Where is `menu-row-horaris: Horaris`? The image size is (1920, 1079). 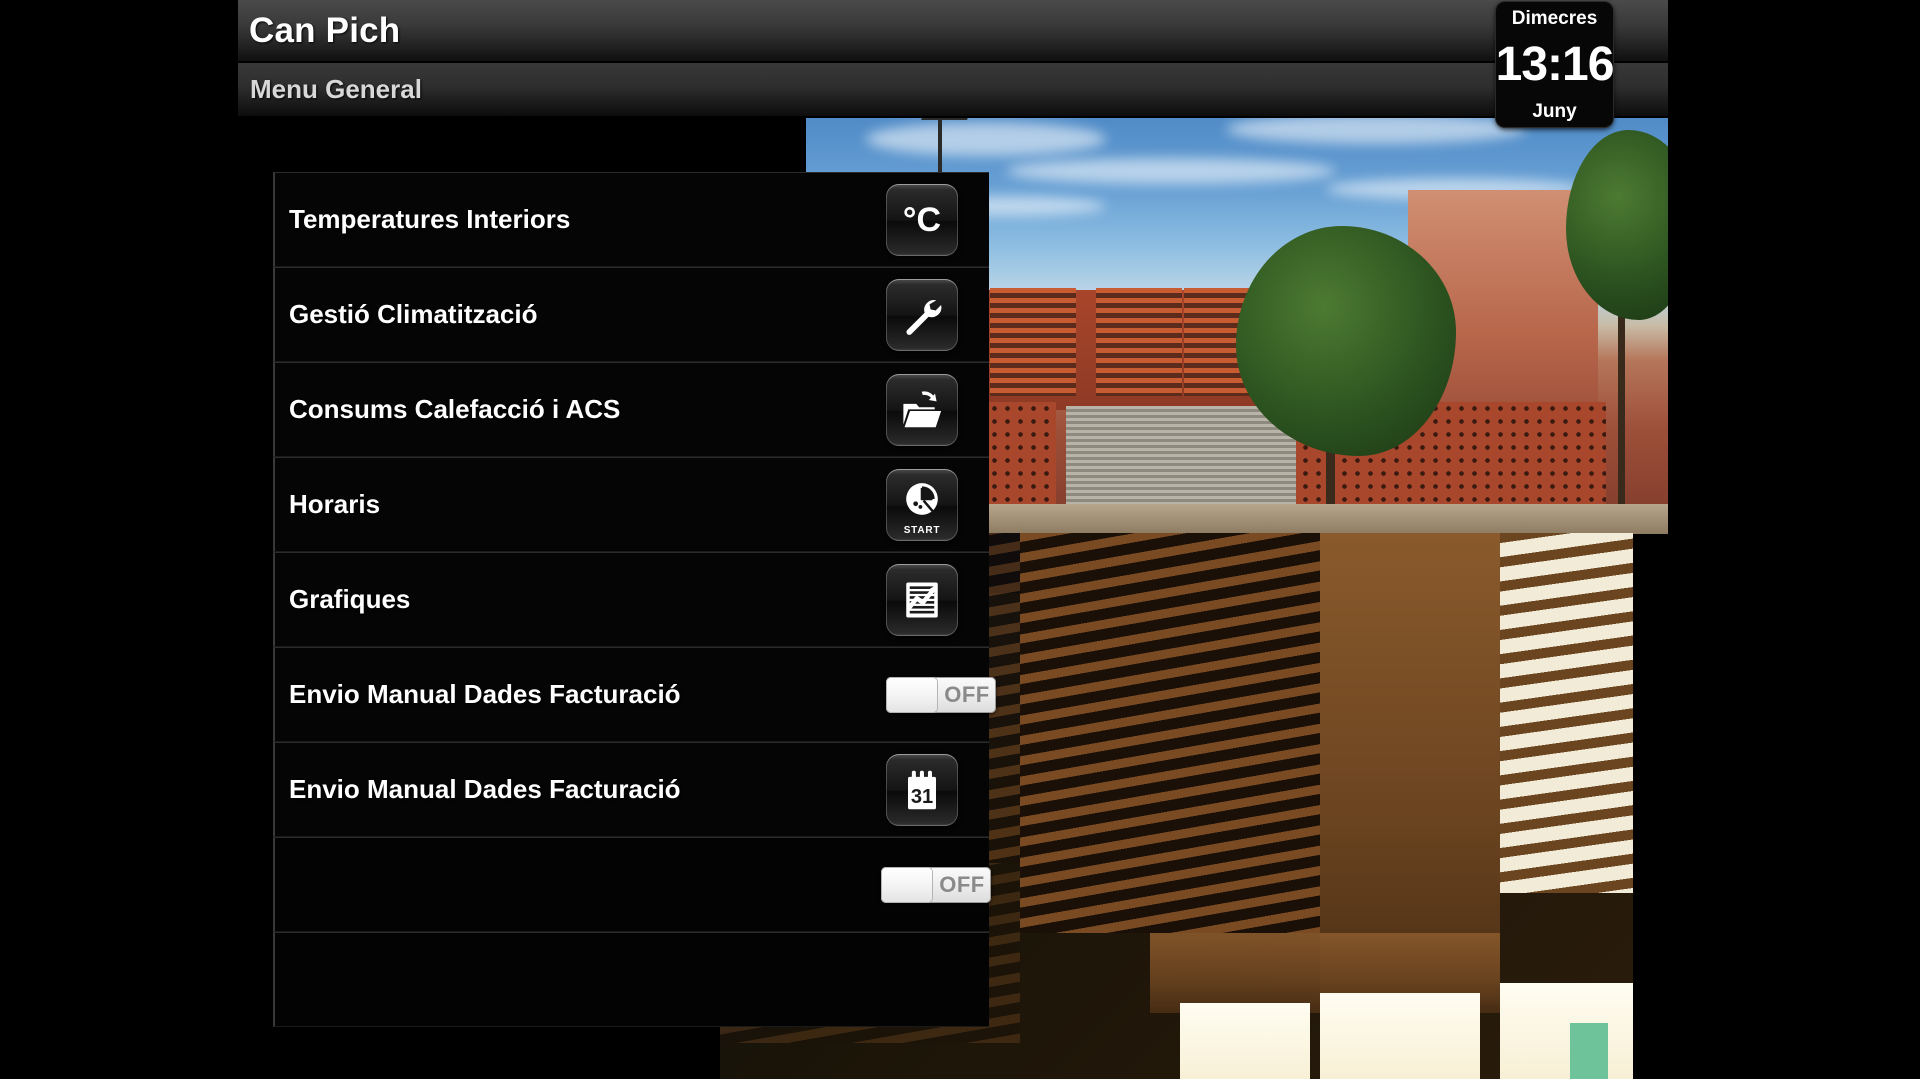
menu-row-horaris: Horaris is located at coordinates (631, 504).